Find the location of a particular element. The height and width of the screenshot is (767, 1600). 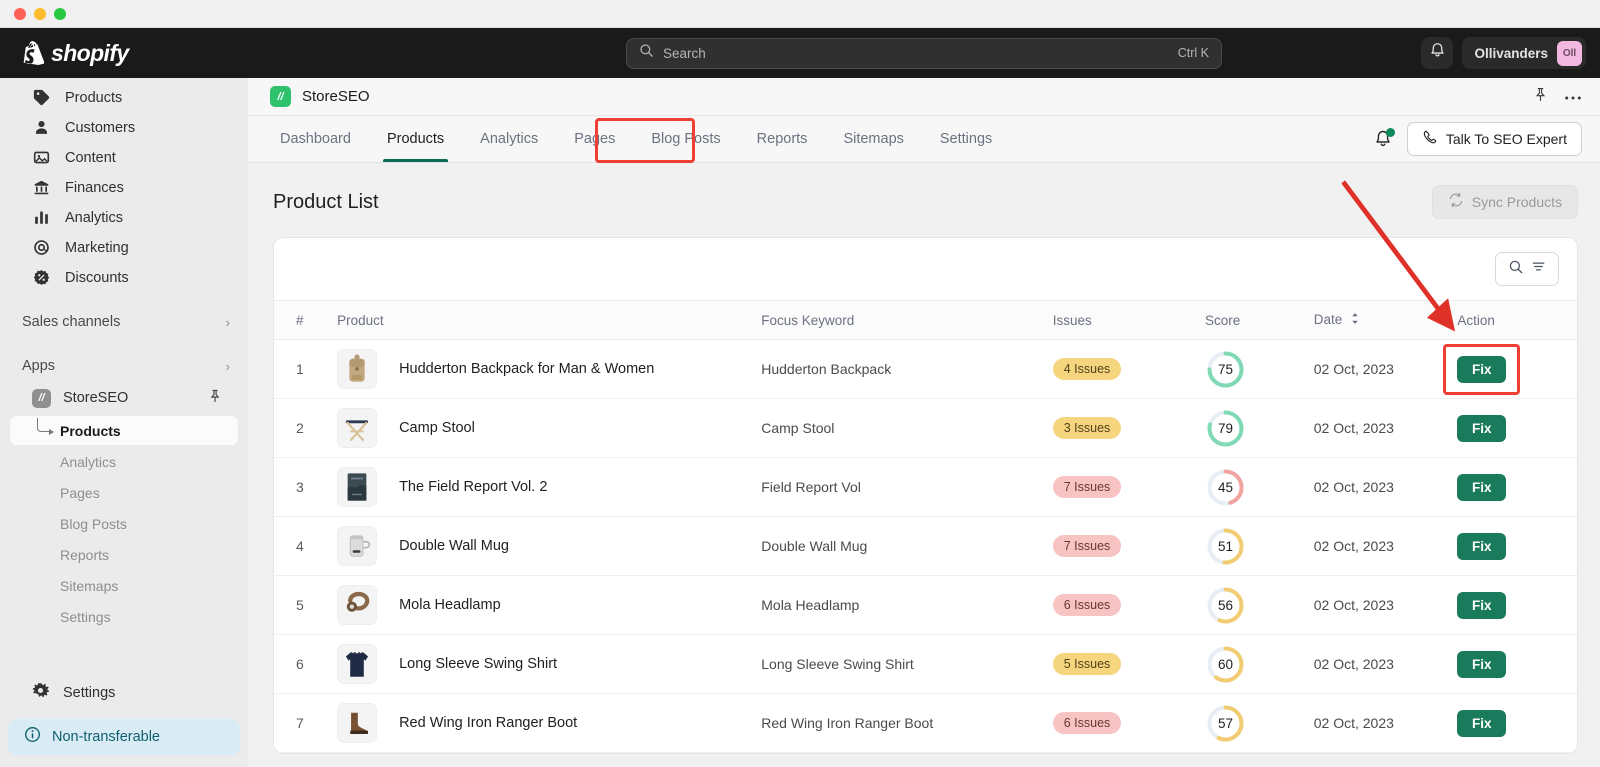

sidebar-item-storeseo-settings: Settings is located at coordinates (124, 616).